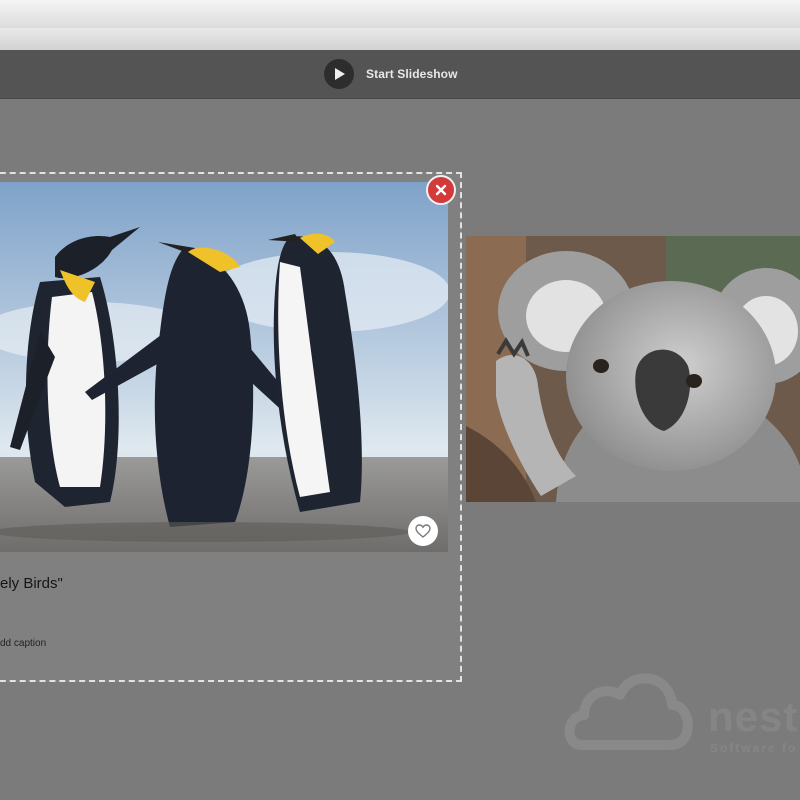 This screenshot has width=800, height=800. Describe the element at coordinates (423, 531) in the screenshot. I see `heart-icon` at that location.